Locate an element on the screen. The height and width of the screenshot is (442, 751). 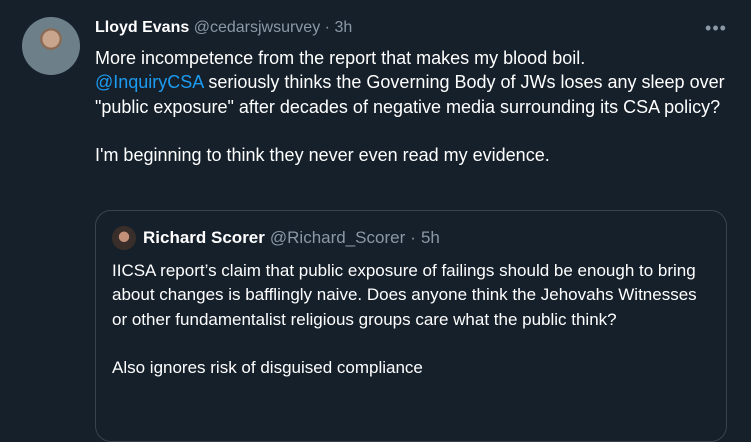
more-options-label: ••• is located at coordinates (716, 27).